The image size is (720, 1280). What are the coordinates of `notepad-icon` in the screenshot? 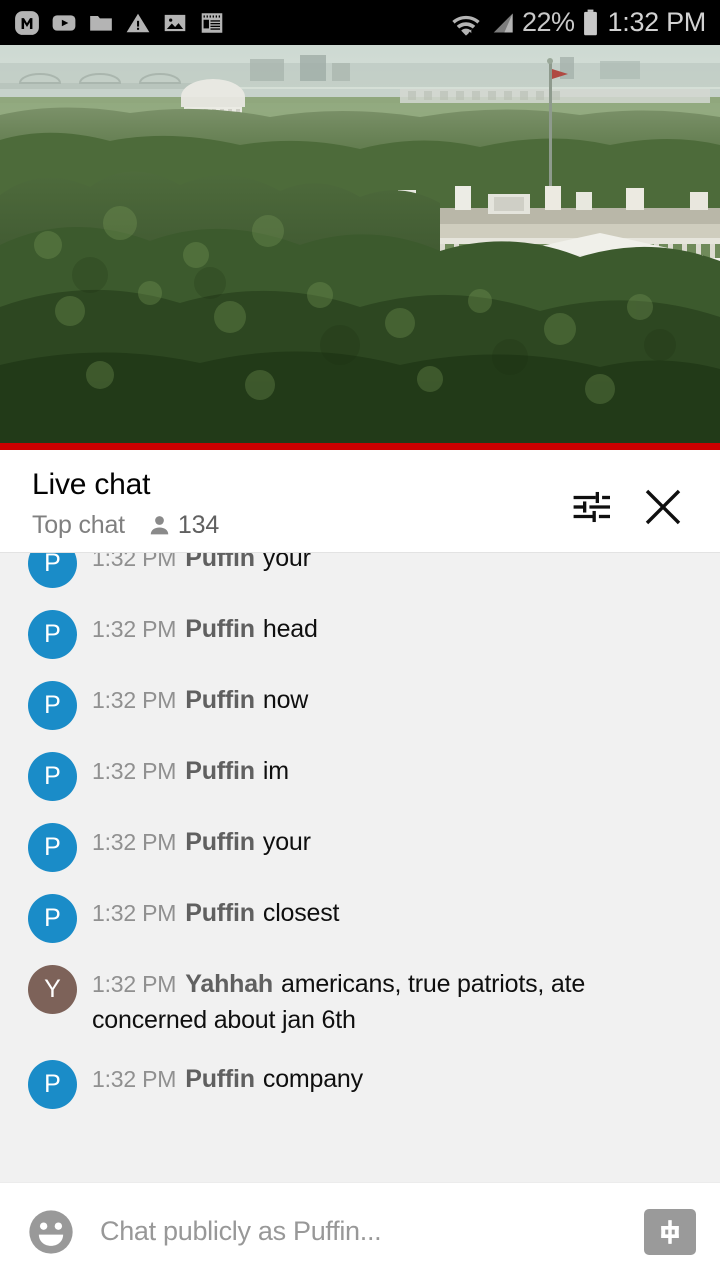 It's located at (212, 22).